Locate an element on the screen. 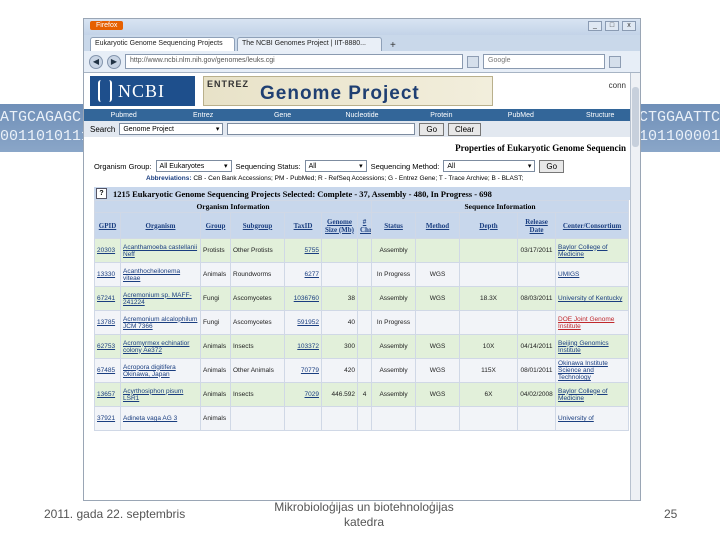 This screenshot has width=720, height=540. back-button: ◀ is located at coordinates (96, 61).